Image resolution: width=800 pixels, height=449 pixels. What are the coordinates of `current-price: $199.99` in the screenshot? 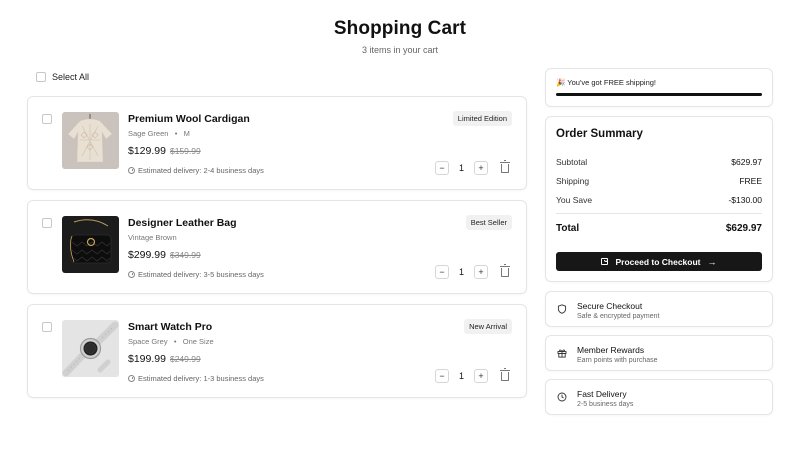 It's located at (147, 359).